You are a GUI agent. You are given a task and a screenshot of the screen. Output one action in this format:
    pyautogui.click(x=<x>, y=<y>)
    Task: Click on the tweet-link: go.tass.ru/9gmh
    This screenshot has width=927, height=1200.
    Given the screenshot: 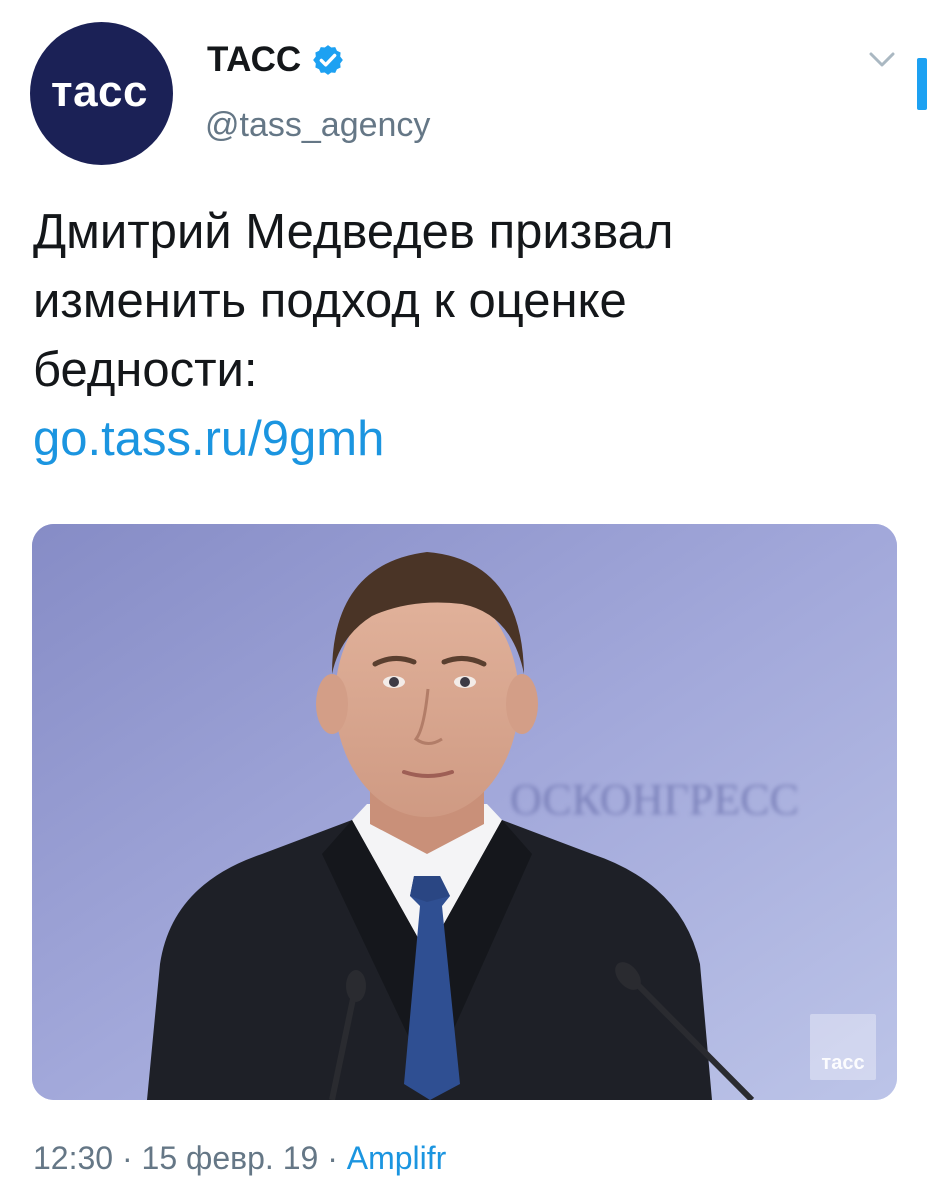 What is the action you would take?
    pyautogui.click(x=453, y=439)
    